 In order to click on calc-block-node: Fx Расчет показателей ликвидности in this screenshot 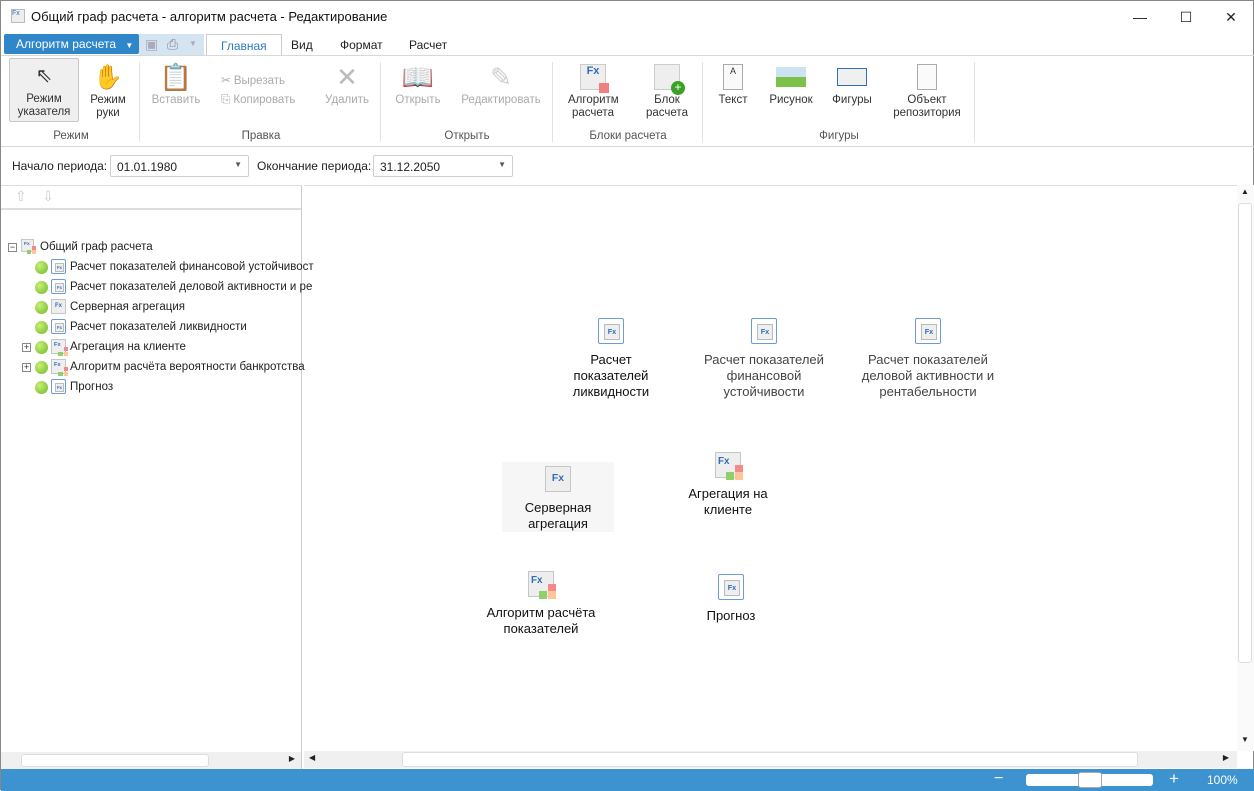, I will do `click(611, 359)`.